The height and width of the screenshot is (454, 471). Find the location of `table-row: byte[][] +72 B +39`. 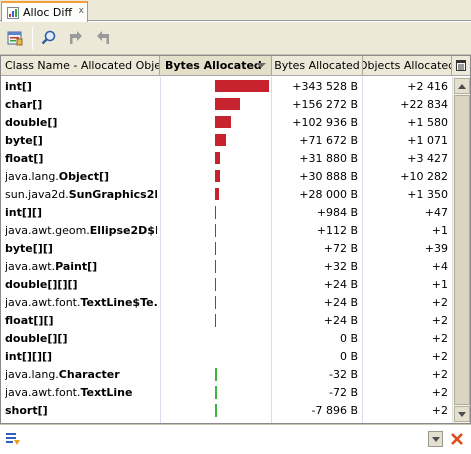

table-row: byte[][] +72 B +39 is located at coordinates (226, 248).